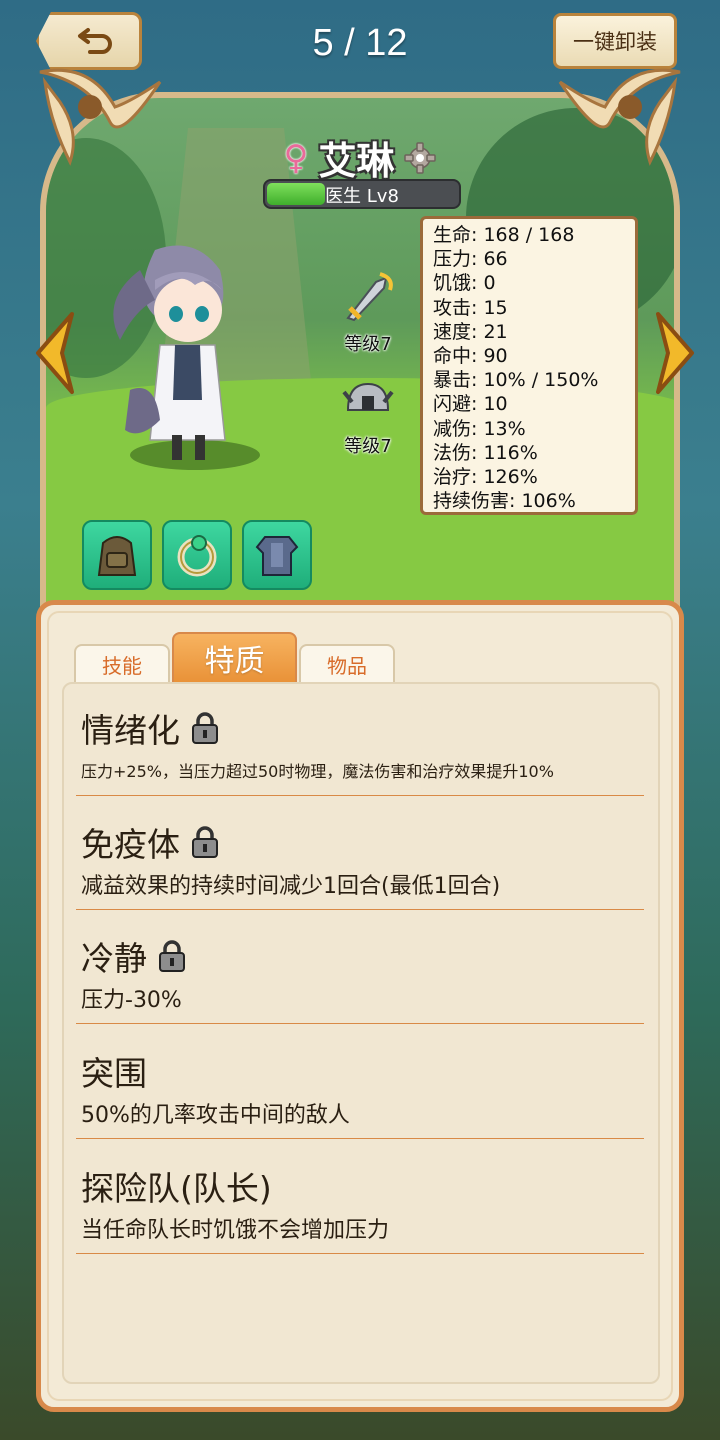 The image size is (720, 1440). What do you see at coordinates (114, 1073) in the screenshot?
I see `trait-title: 突围` at bounding box center [114, 1073].